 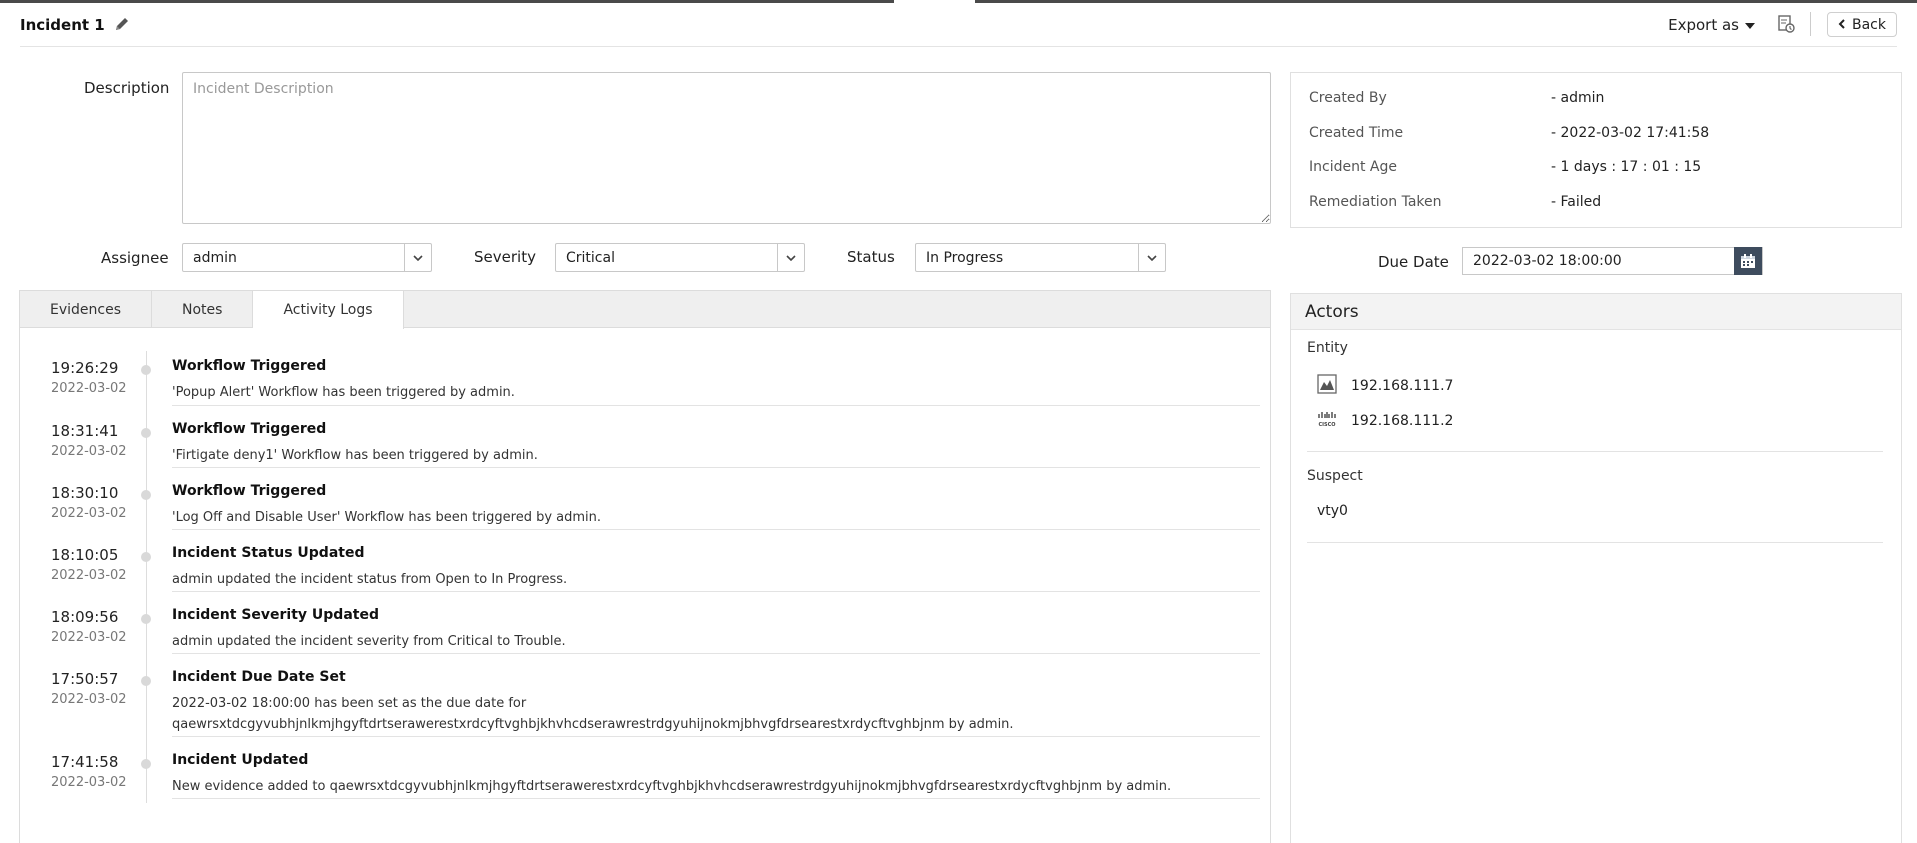 I want to click on entity-name: 192.168.111.7, so click(x=1402, y=386).